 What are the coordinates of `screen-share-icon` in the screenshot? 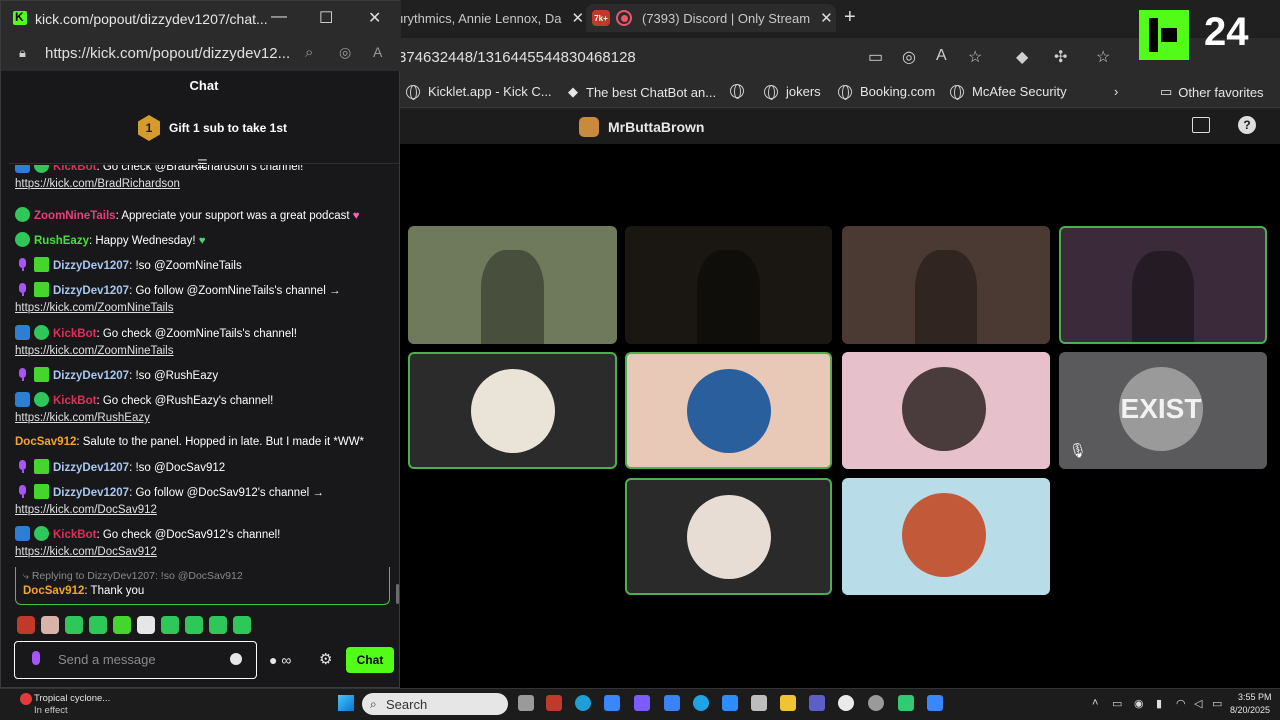 It's located at (1201, 125).